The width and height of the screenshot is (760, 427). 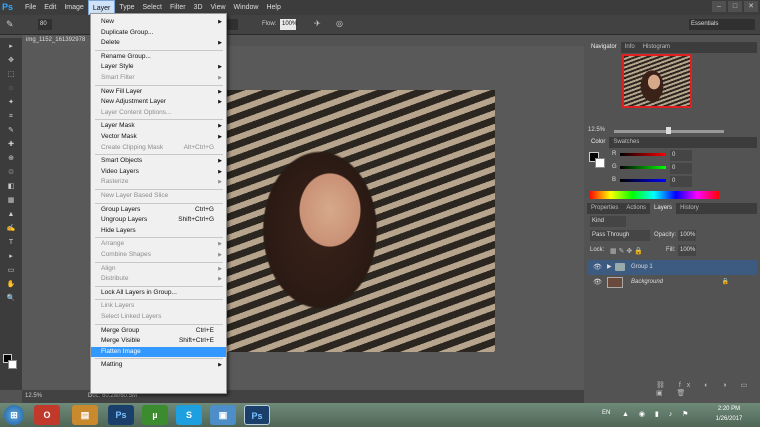 What do you see at coordinates (45, 24) in the screenshot?
I see `brush-size: 80` at bounding box center [45, 24].